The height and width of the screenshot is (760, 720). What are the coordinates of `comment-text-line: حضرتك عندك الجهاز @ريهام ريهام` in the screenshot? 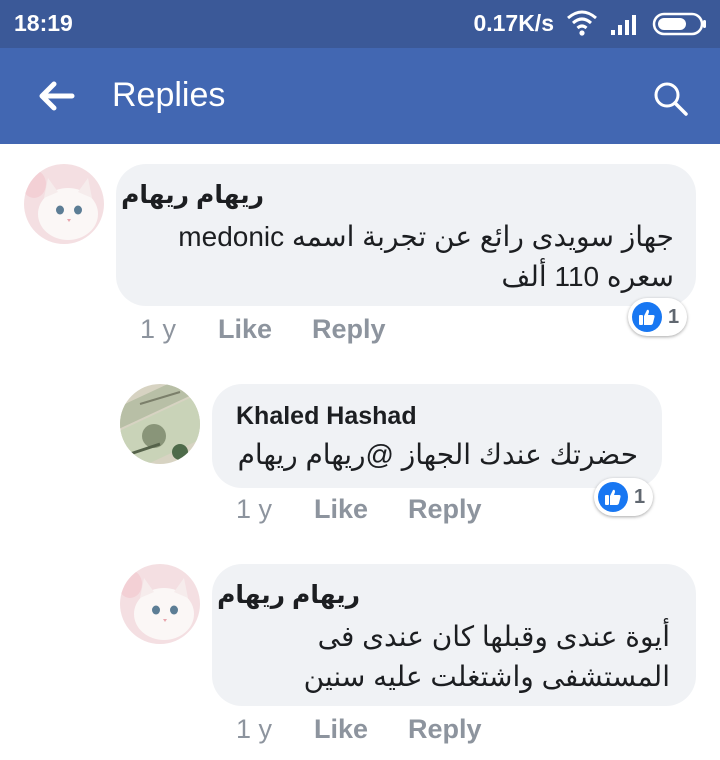 It's located at (437, 454).